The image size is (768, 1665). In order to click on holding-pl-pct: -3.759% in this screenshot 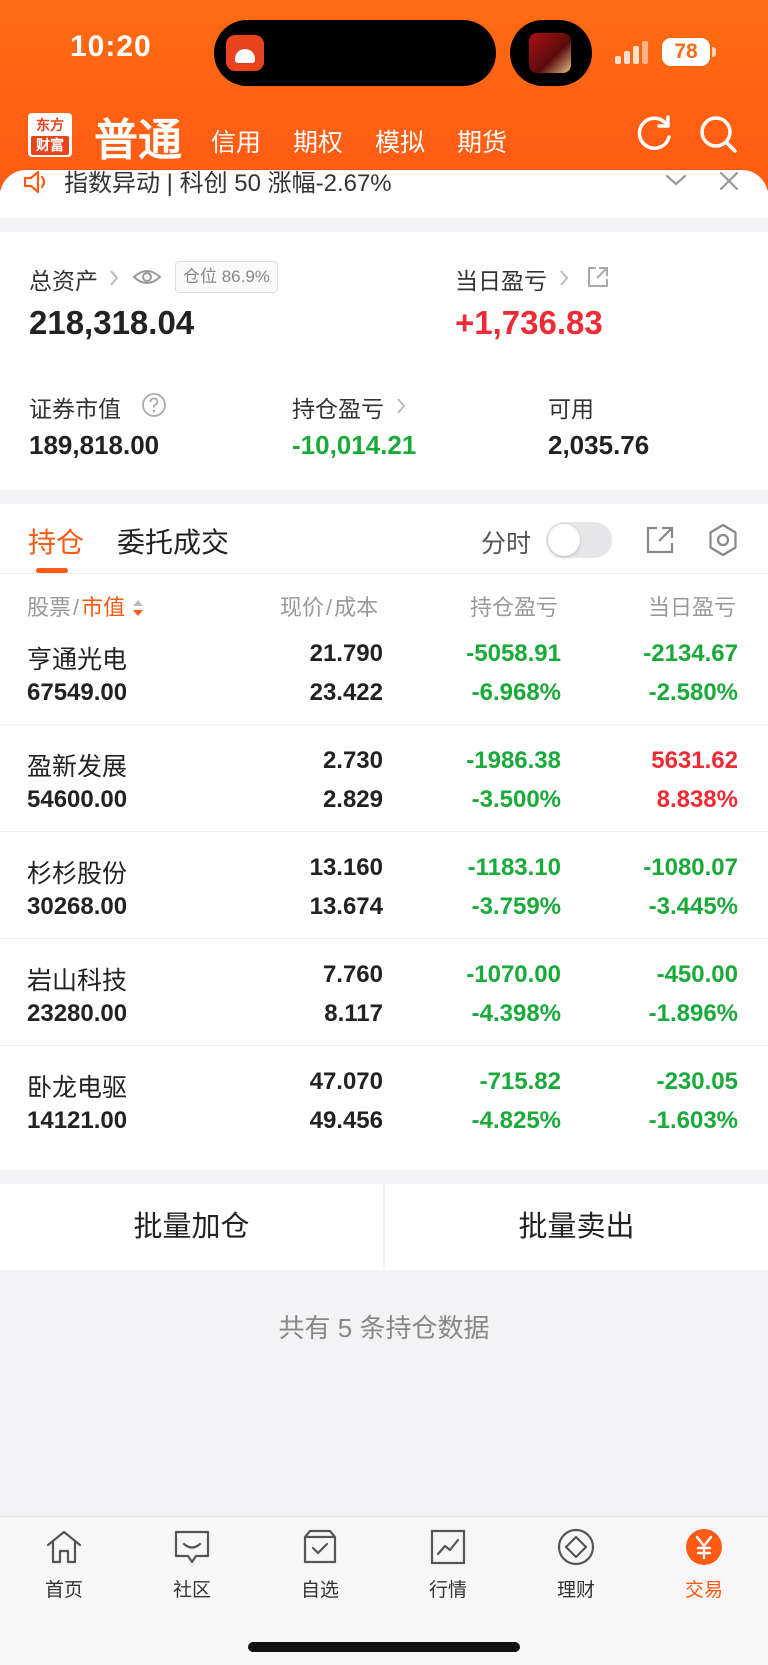, I will do `click(516, 906)`.